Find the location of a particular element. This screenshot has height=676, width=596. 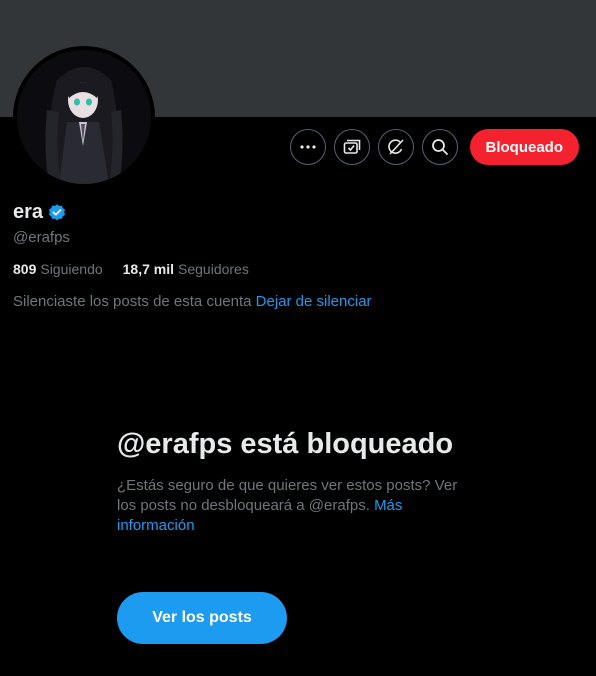

verified-badge-icon is located at coordinates (57, 213).